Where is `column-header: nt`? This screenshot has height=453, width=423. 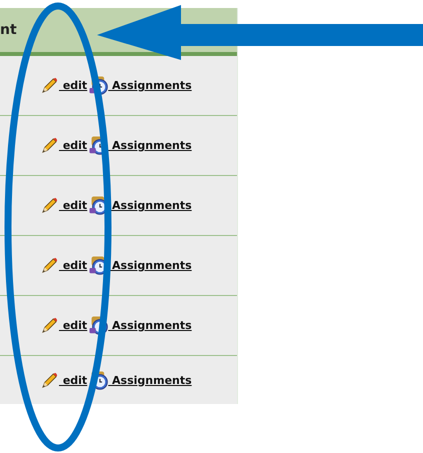
column-header: nt is located at coordinates (8, 30).